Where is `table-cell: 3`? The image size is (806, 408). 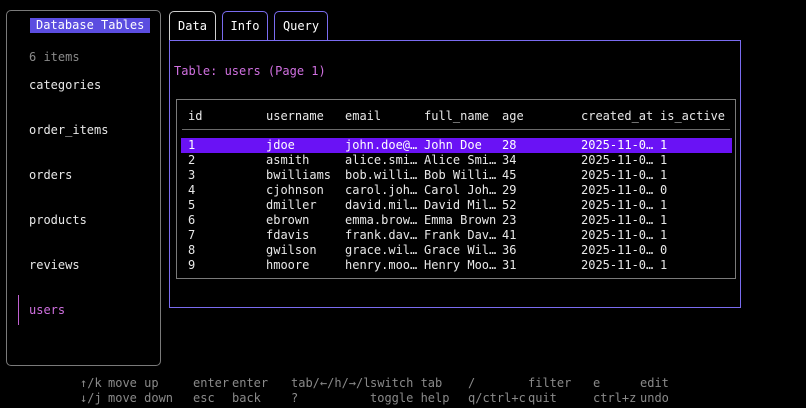 table-cell: 3 is located at coordinates (192, 175).